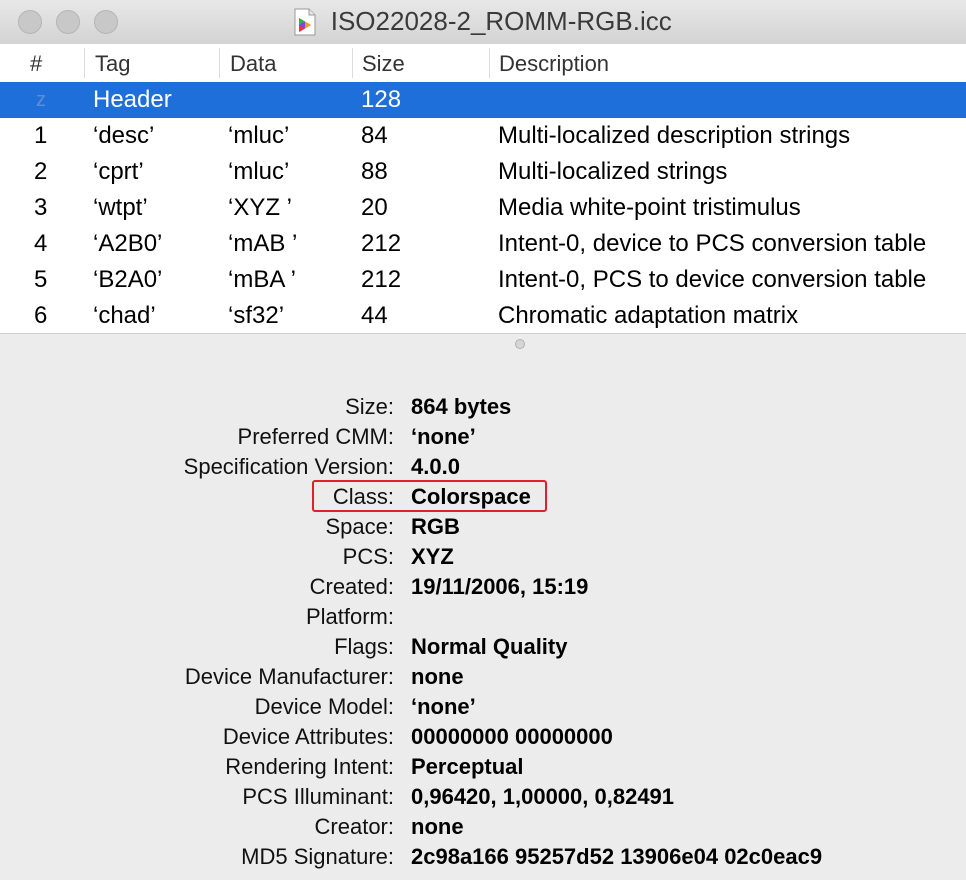  What do you see at coordinates (483, 557) in the screenshot?
I see `info-row-pcs: PCS: XYZ` at bounding box center [483, 557].